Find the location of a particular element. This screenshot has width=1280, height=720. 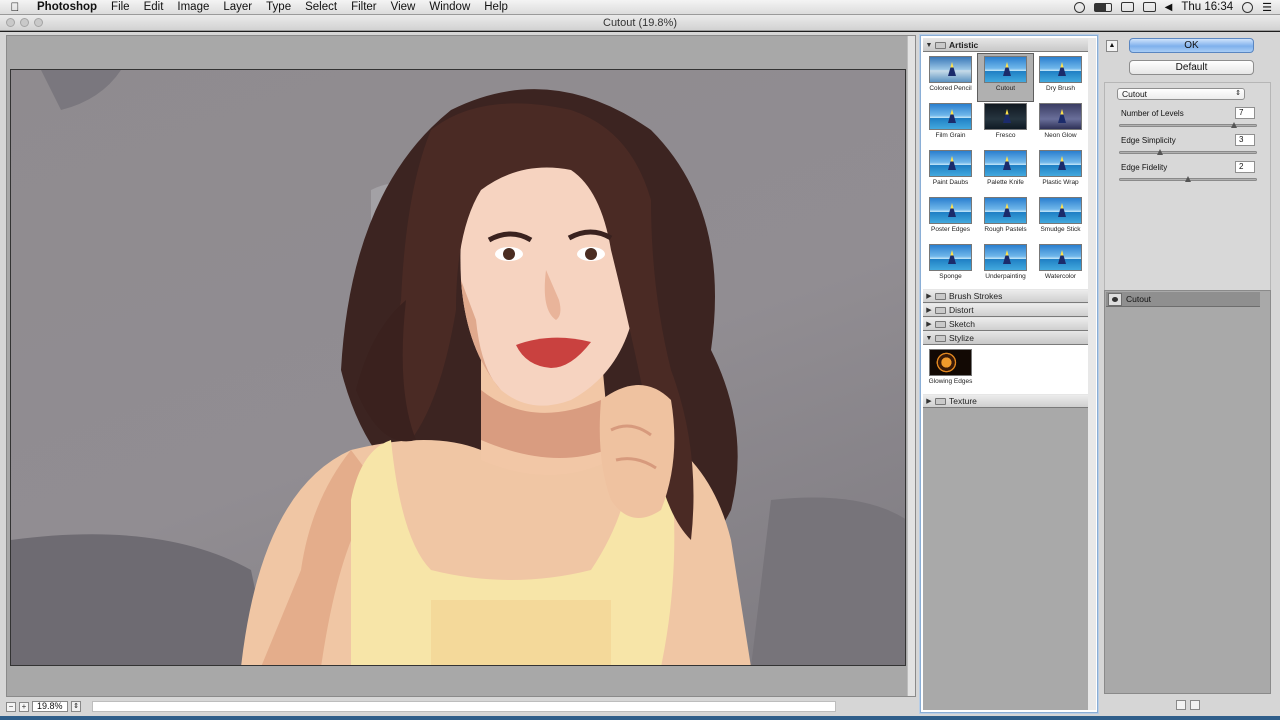

minimize-button is located at coordinates (24, 22).